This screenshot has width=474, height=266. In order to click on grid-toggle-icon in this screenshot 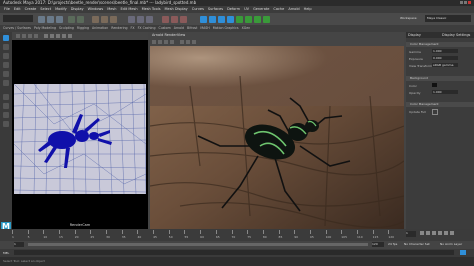, I will do `click(64, 36)`.